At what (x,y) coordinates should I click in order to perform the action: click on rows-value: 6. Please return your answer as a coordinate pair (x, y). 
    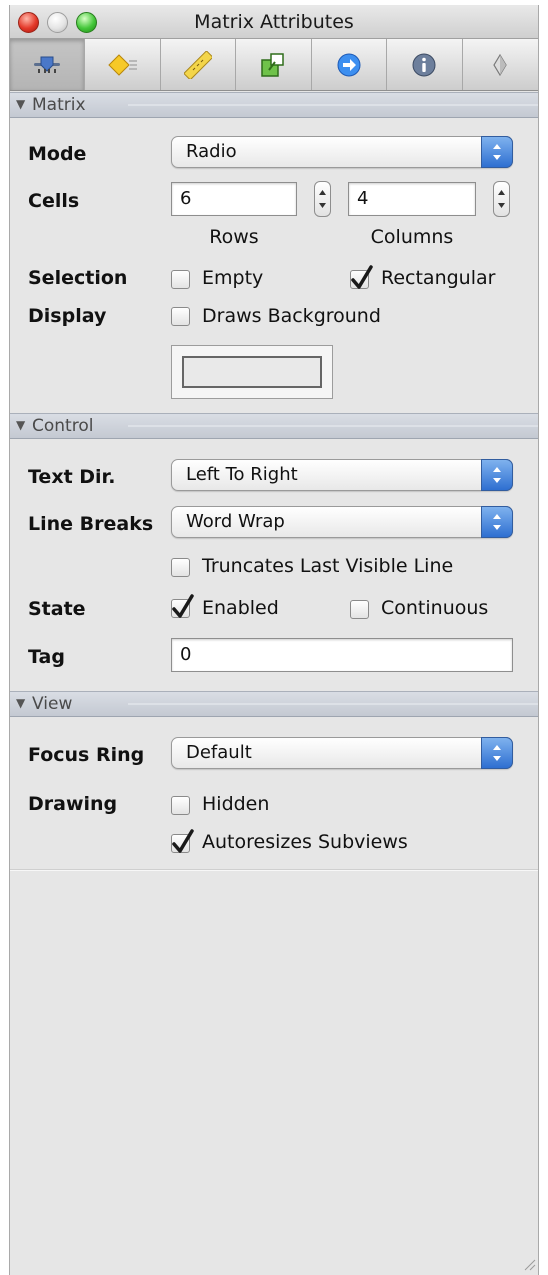
    Looking at the image, I should click on (186, 198).